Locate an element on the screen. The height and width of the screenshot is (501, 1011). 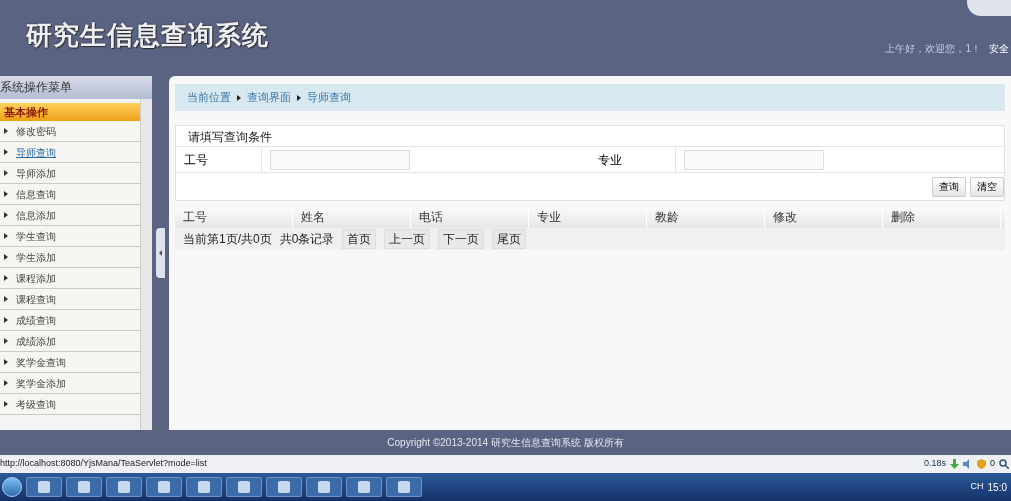
count-text: 0 is located at coordinates (992, 464).